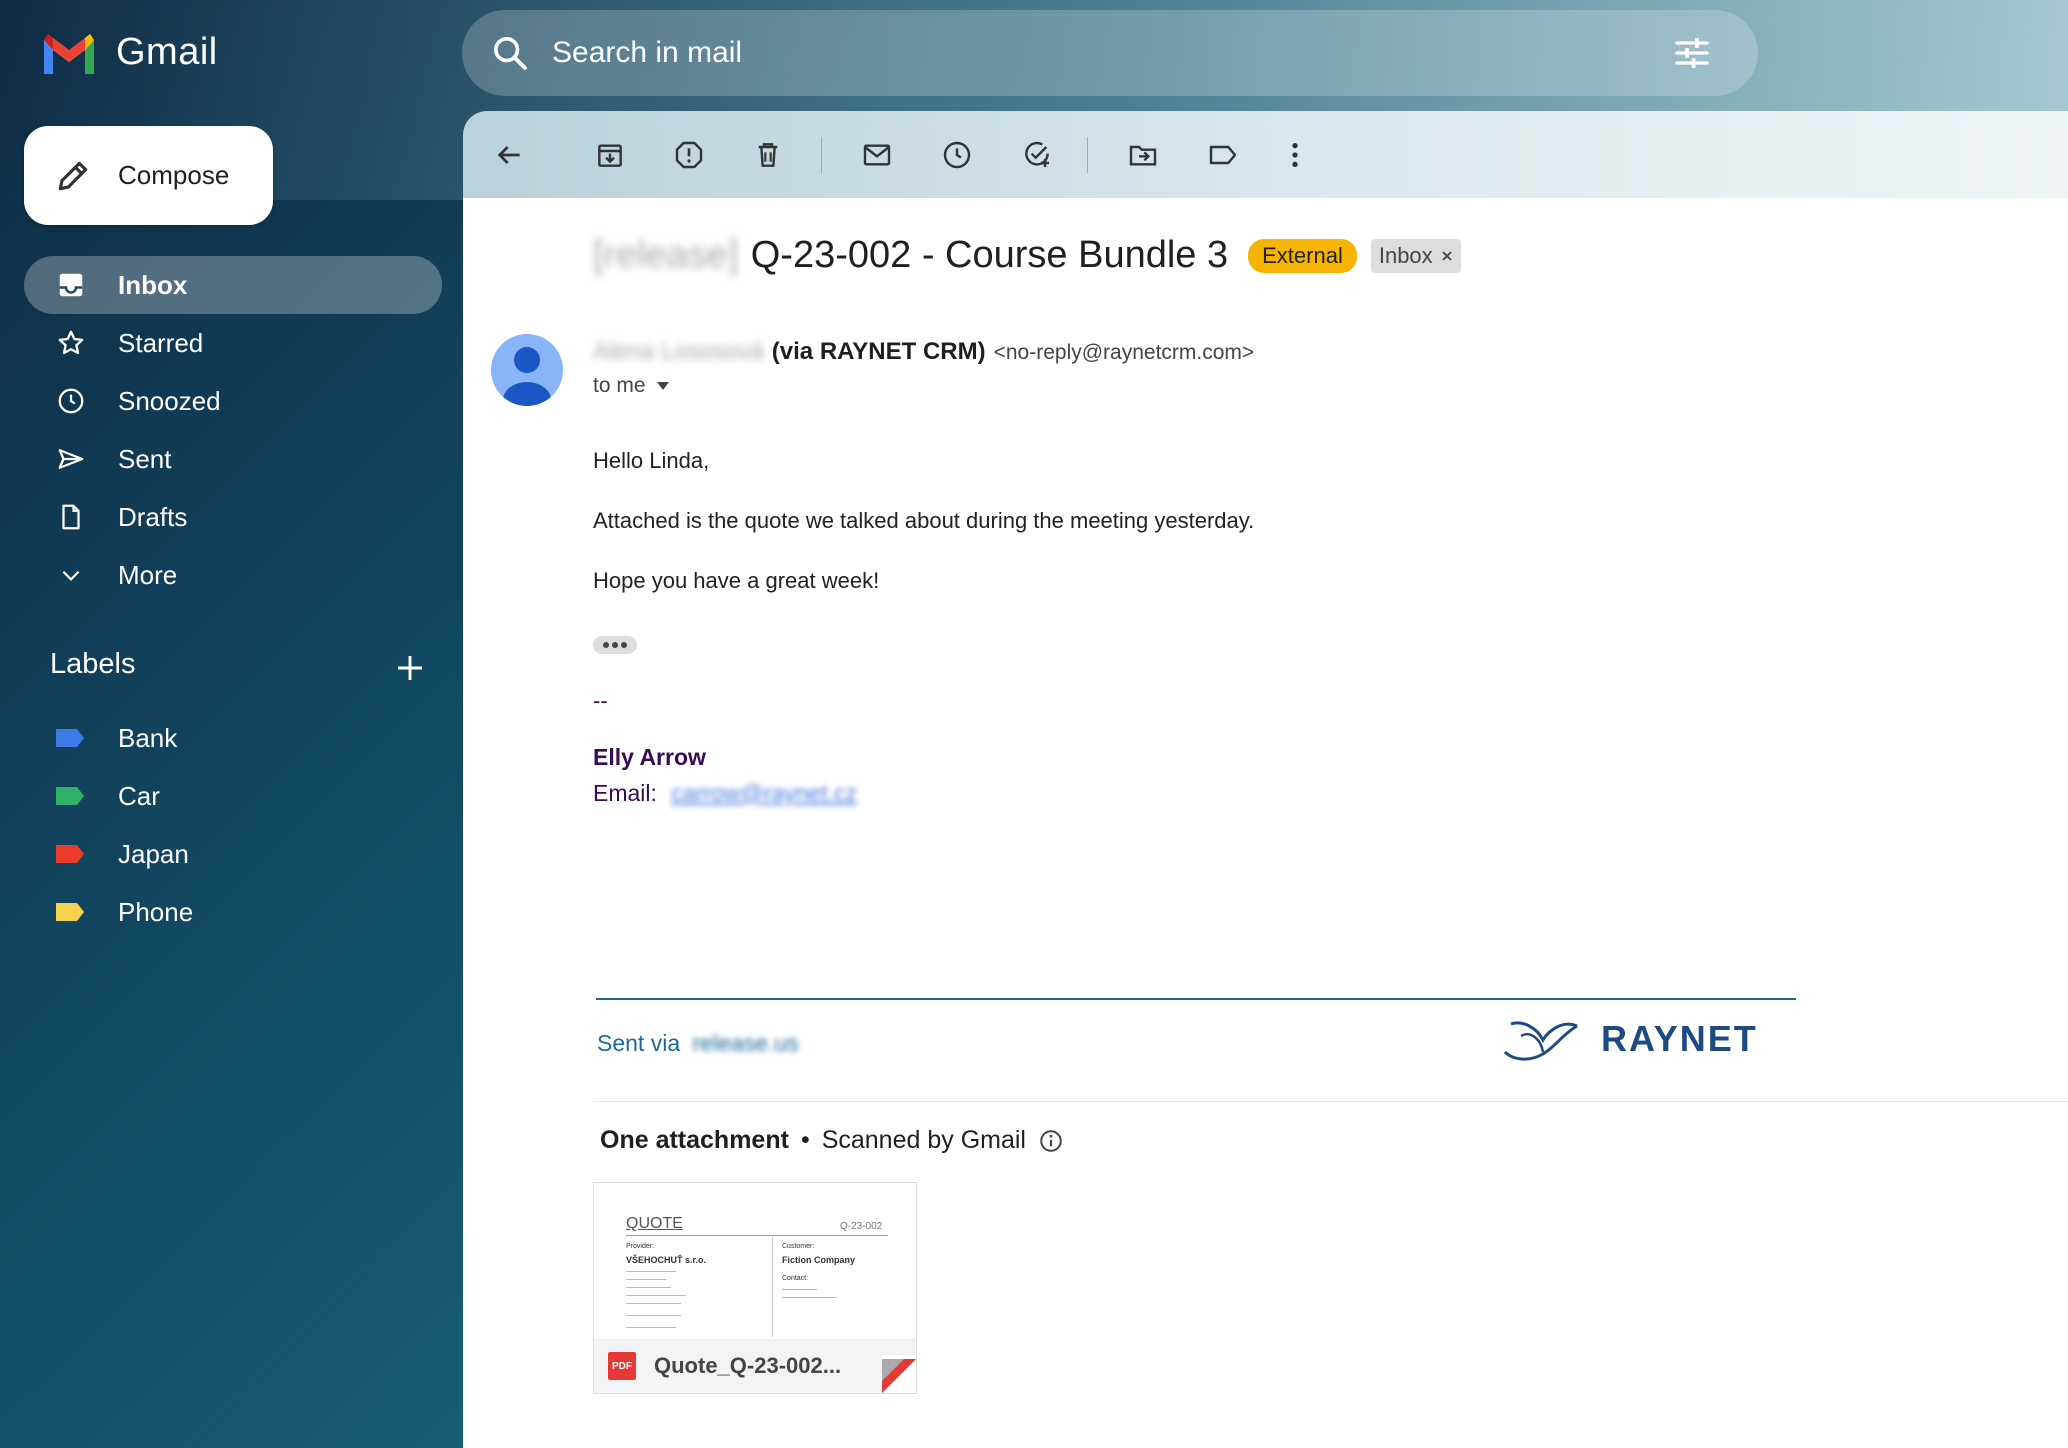 The height and width of the screenshot is (1448, 2068). What do you see at coordinates (768, 155) in the screenshot?
I see `delete-button` at bounding box center [768, 155].